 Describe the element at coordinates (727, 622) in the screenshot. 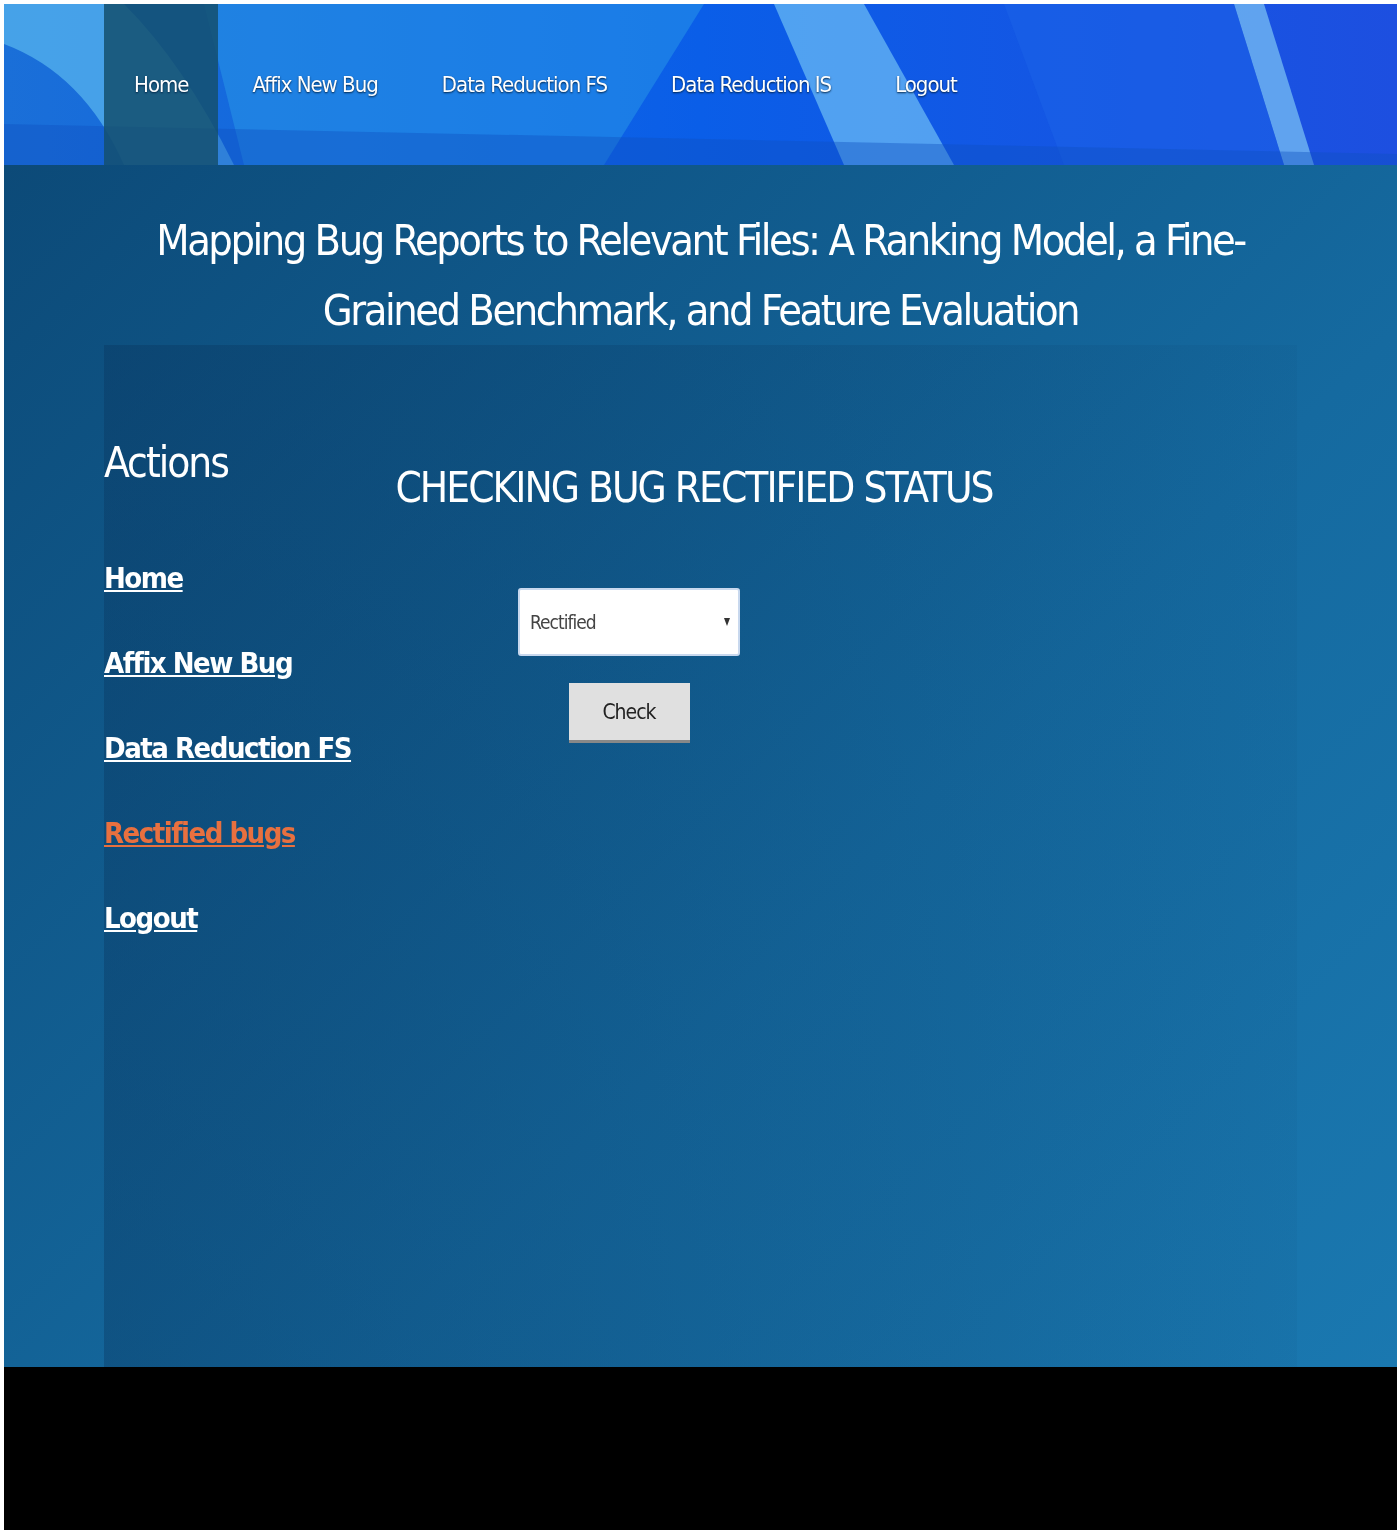

I see `caret-icon` at that location.